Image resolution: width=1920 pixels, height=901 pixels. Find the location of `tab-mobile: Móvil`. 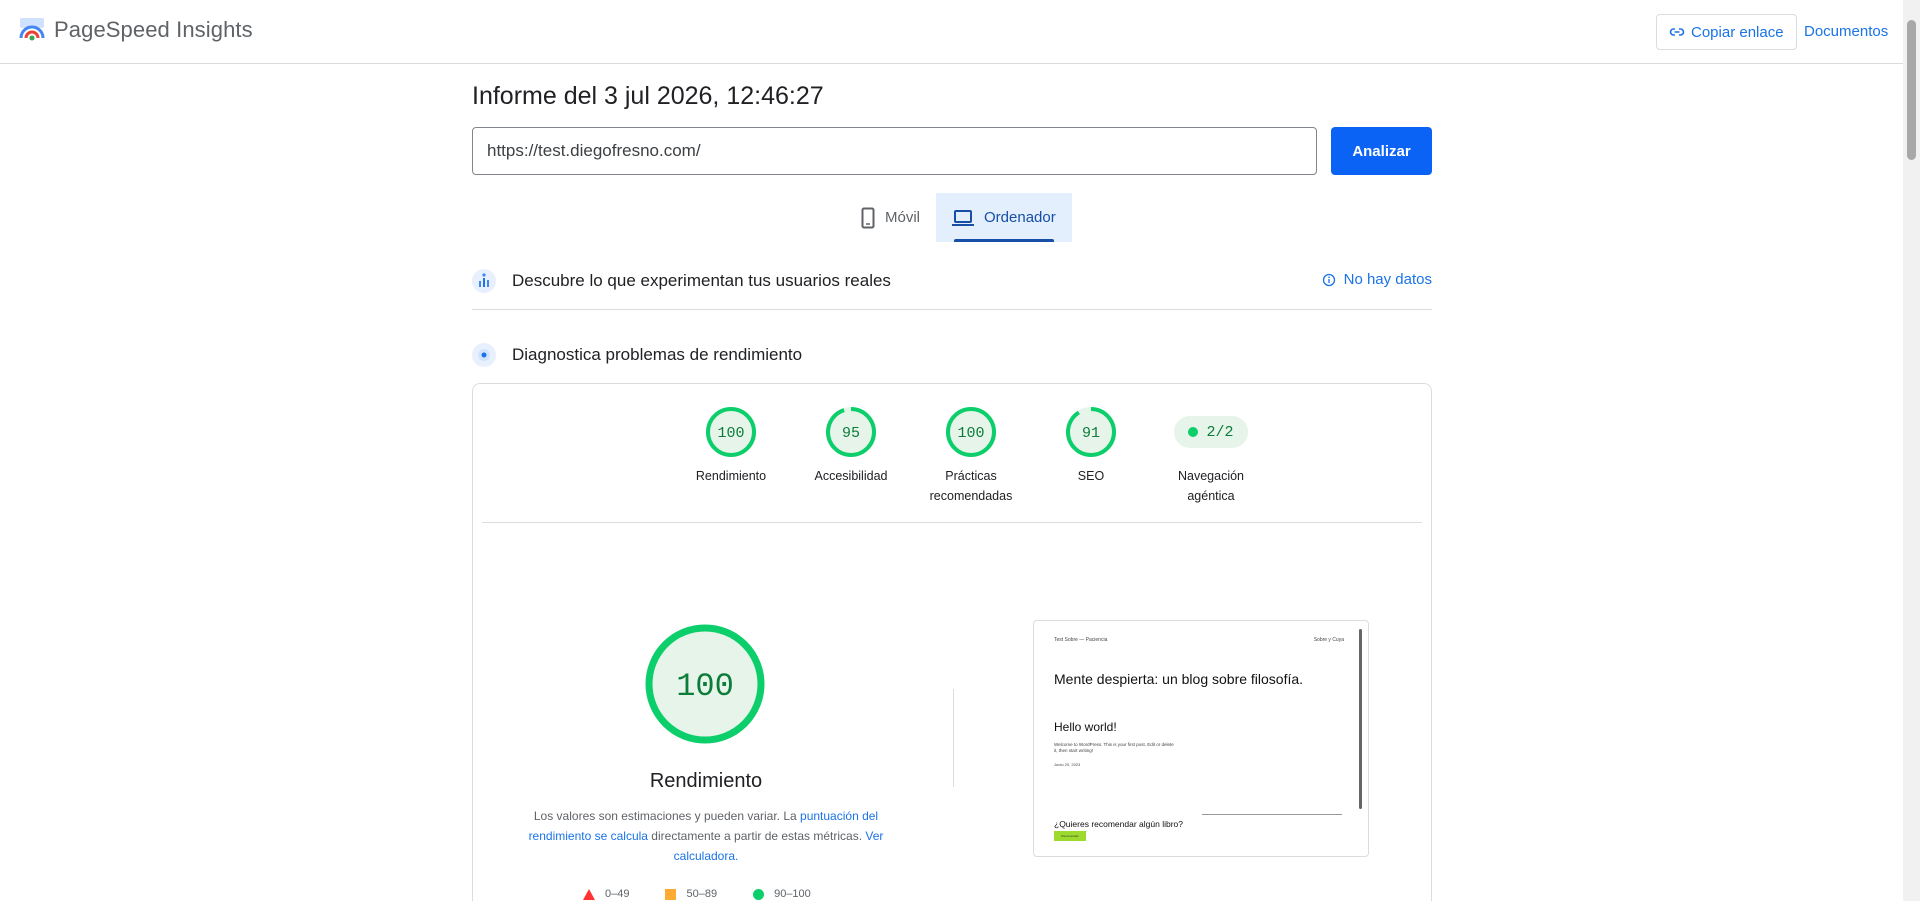

tab-mobile: Móvil is located at coordinates (890, 217).